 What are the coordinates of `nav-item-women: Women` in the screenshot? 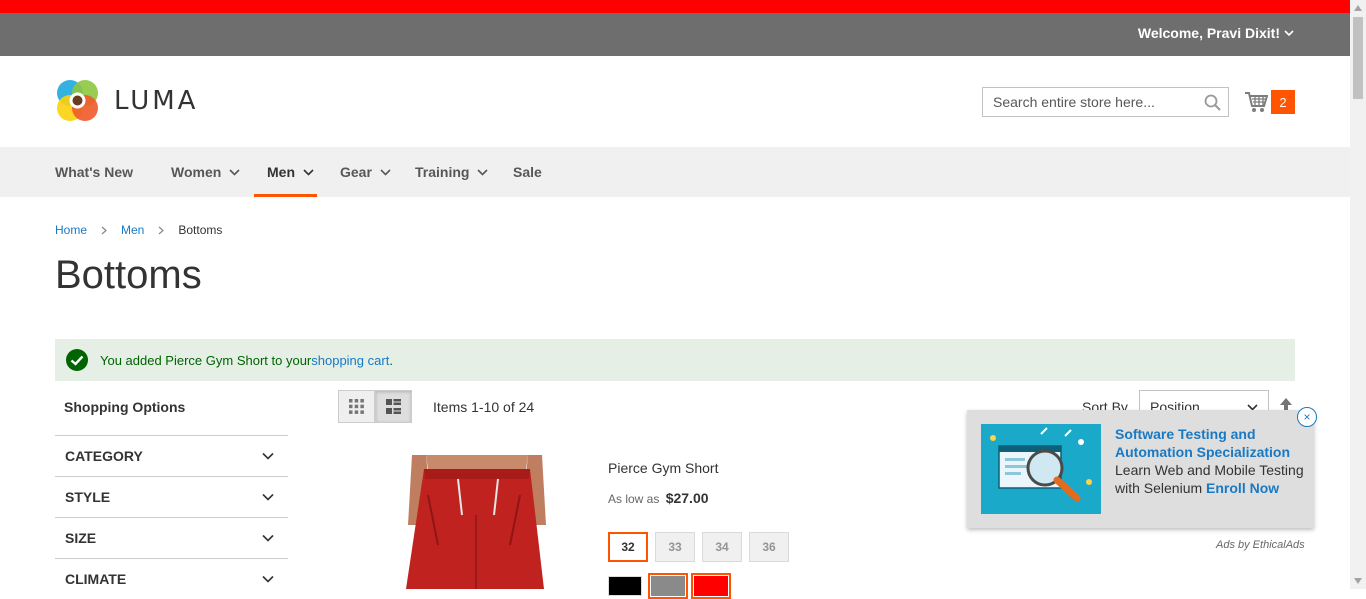 It's located at (205, 172).